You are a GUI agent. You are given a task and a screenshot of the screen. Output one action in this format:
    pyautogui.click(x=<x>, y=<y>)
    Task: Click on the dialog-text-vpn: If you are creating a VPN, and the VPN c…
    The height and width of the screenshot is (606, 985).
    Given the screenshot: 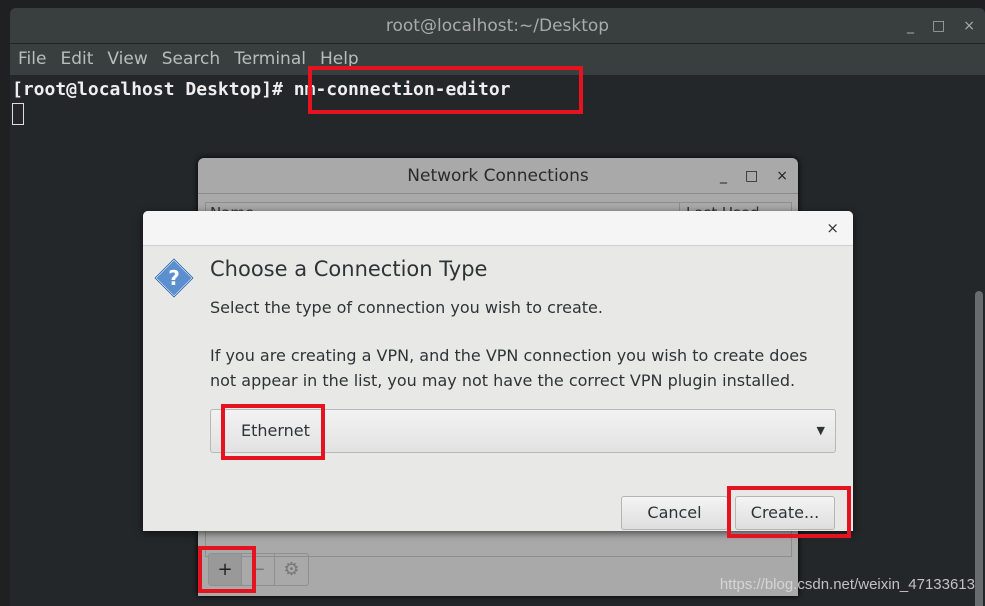 What is the action you would take?
    pyautogui.click(x=509, y=368)
    